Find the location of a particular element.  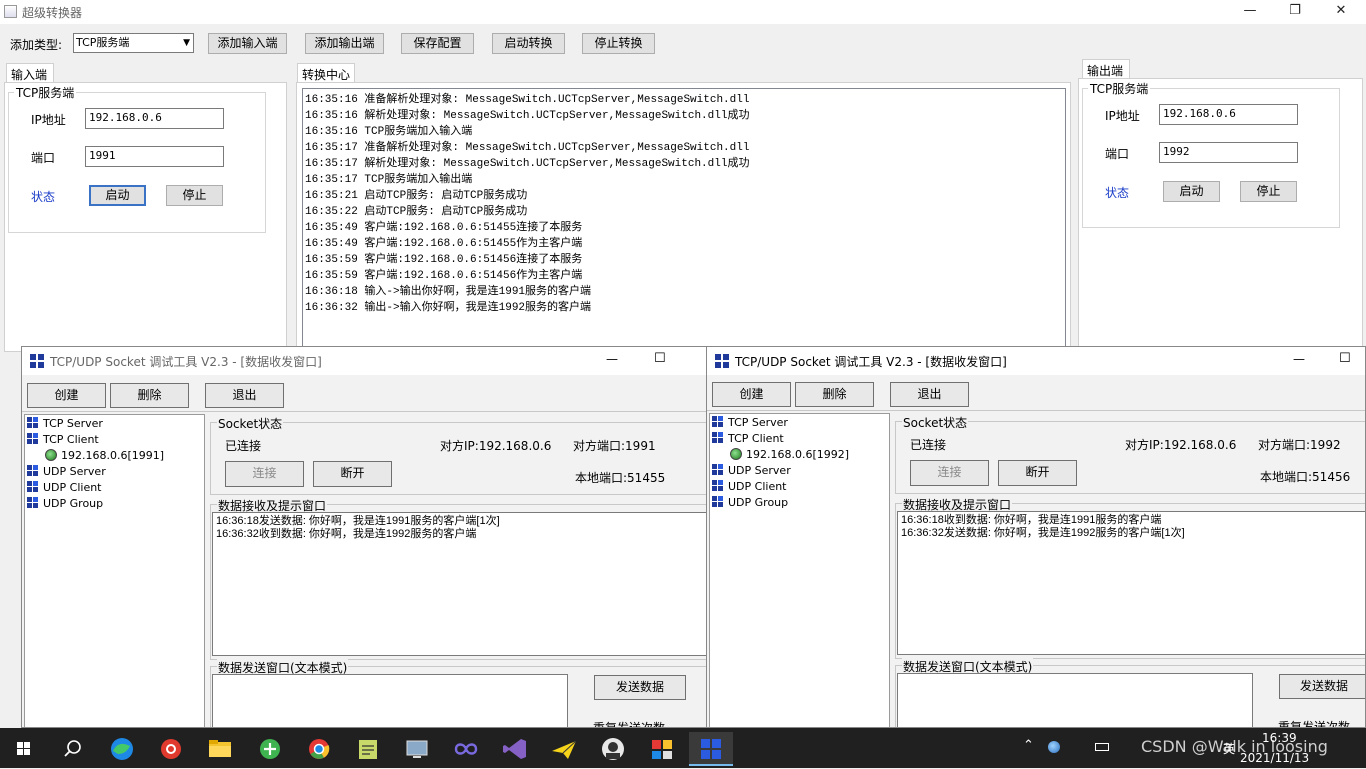

output-start-button: 启动 is located at coordinates (1191, 191).